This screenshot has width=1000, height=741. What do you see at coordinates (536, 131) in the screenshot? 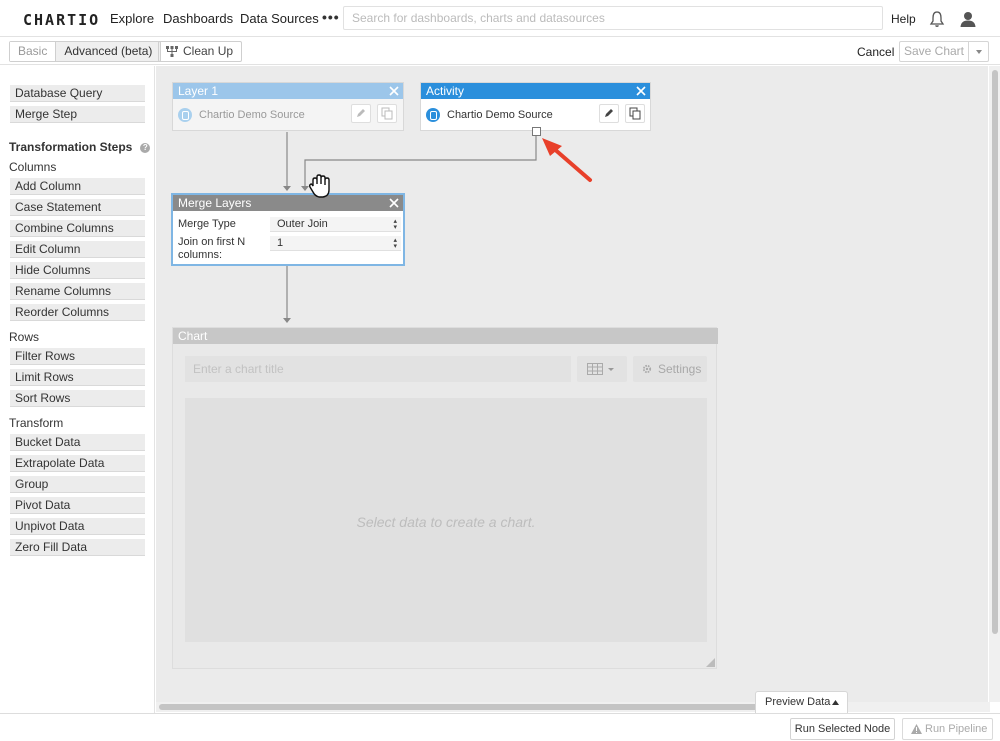
I see `activity-output-port` at bounding box center [536, 131].